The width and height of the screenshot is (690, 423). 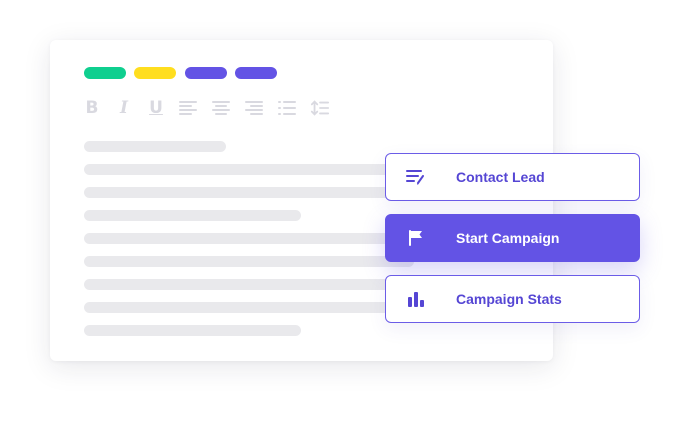 I want to click on italic-label: I, so click(x=124, y=108).